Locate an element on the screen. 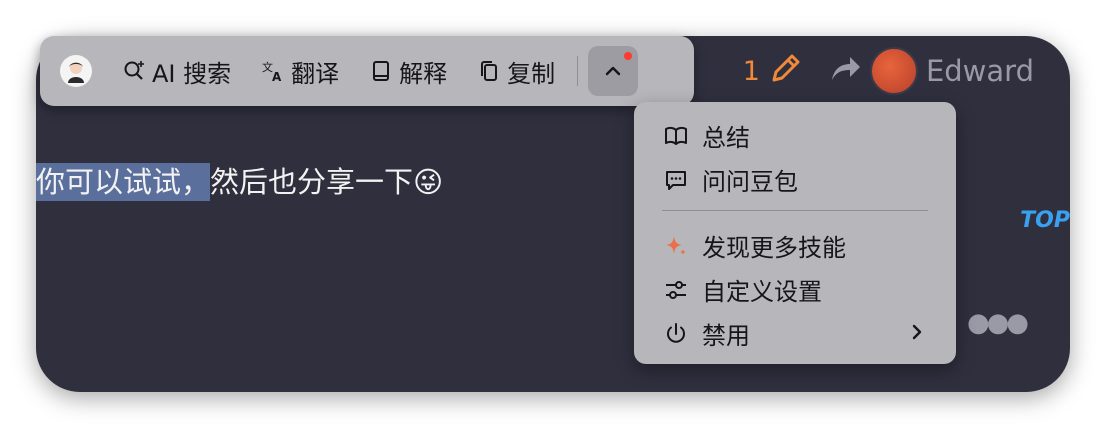 Image resolution: width=1106 pixels, height=428 pixels. menu-item-ask-doubao: 问问豆包 is located at coordinates (731, 179).